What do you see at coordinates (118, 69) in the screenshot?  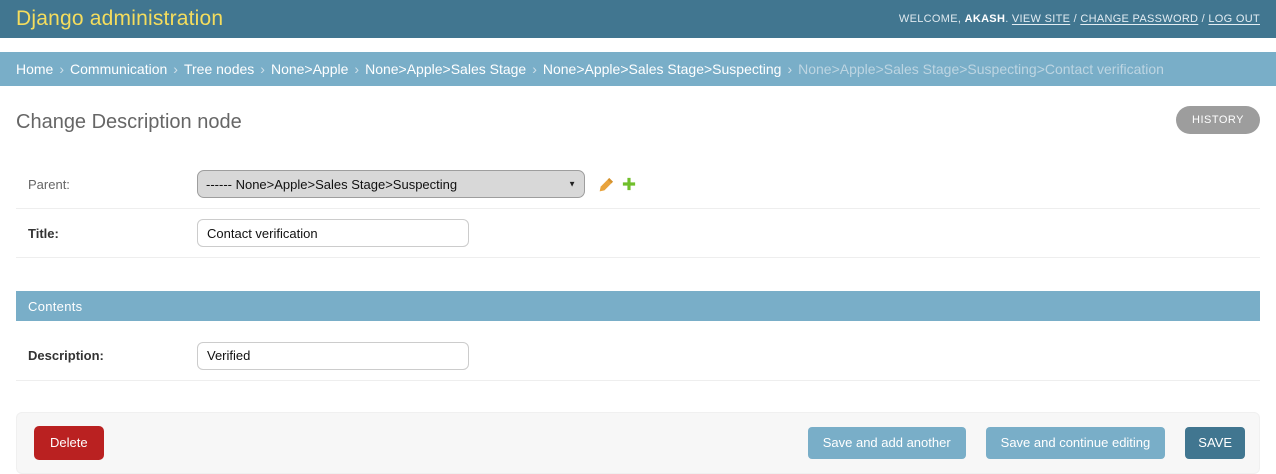 I see `breadcrumb-communication: Communication` at bounding box center [118, 69].